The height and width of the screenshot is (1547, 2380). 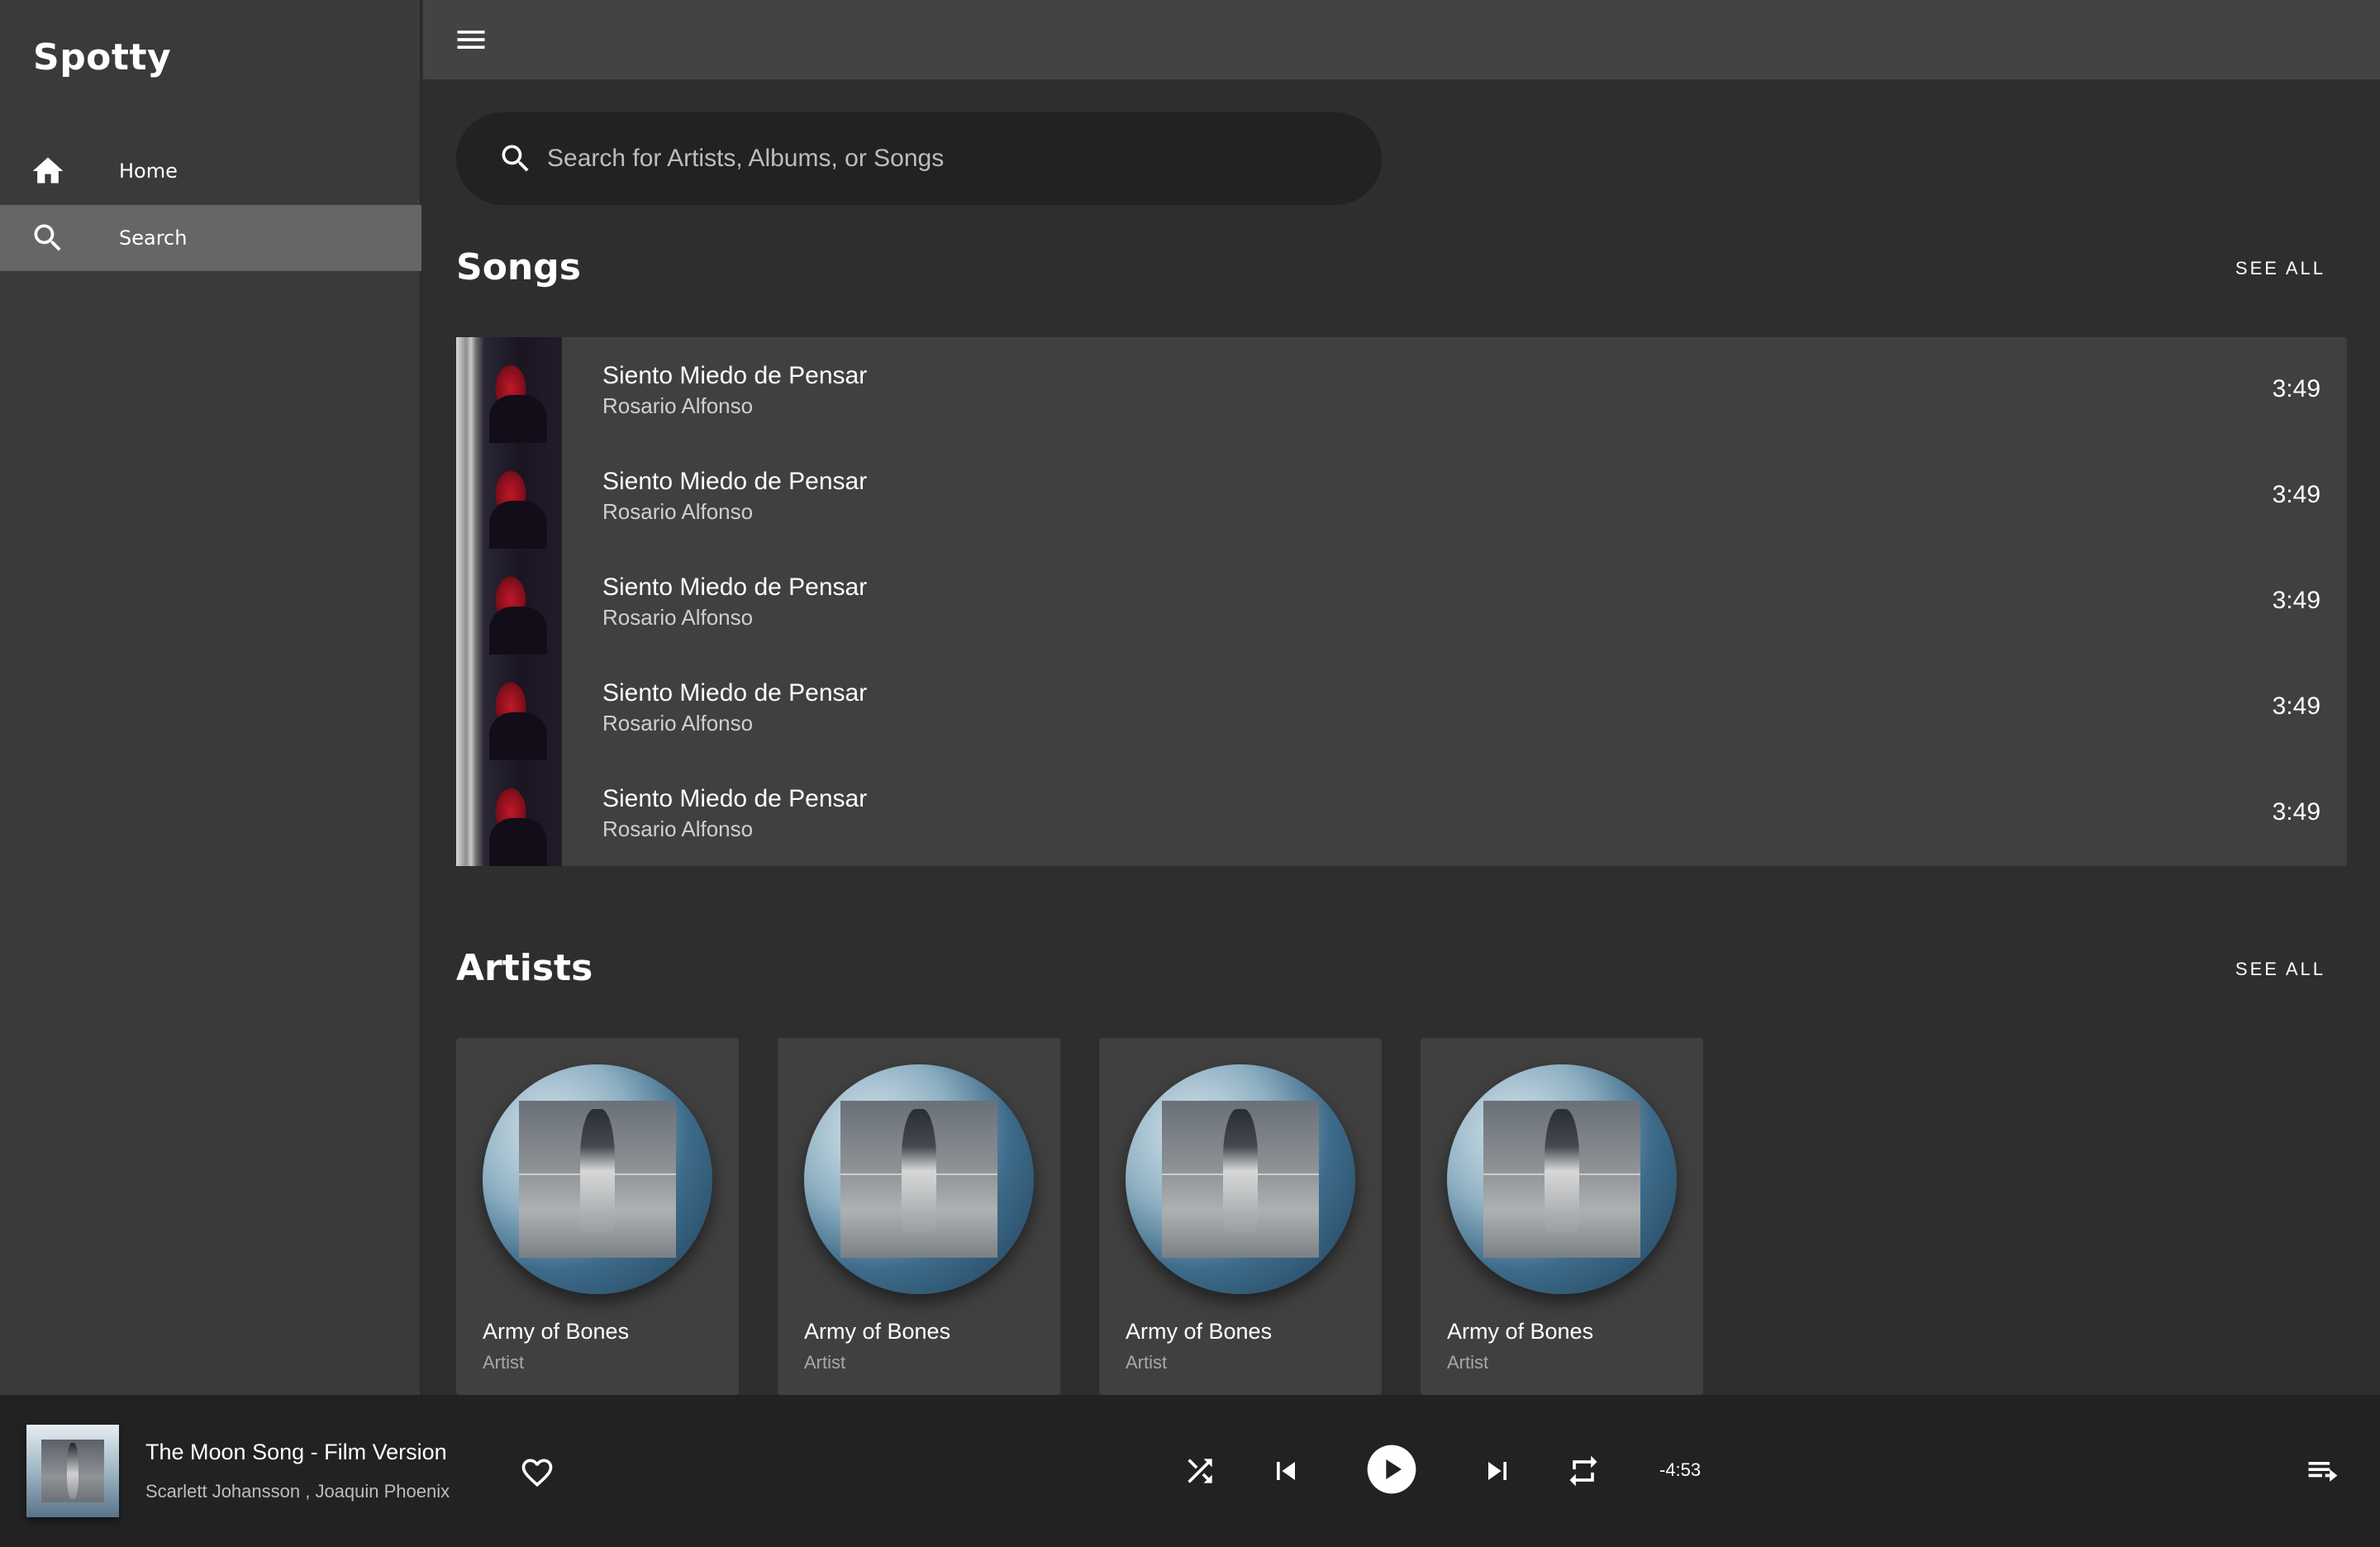 What do you see at coordinates (1401, 39) in the screenshot?
I see `top-bar` at bounding box center [1401, 39].